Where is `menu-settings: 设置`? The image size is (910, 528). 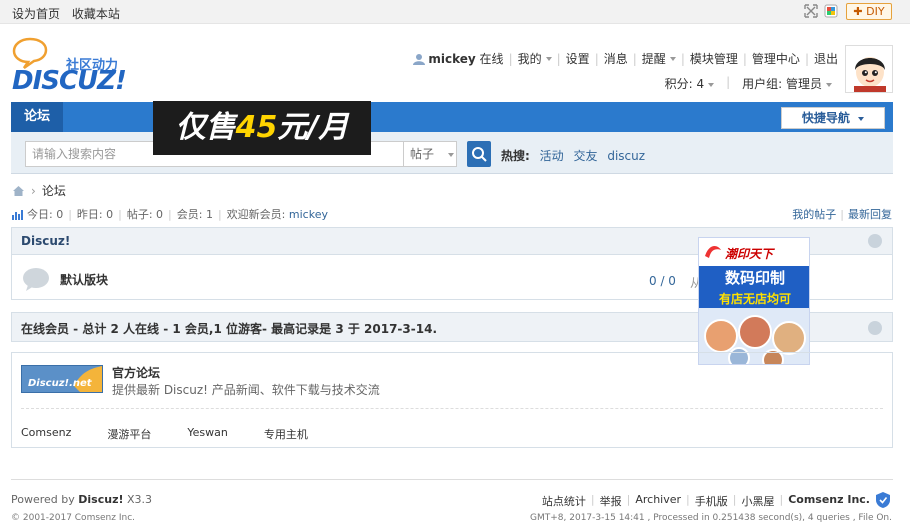 menu-settings: 设置 is located at coordinates (578, 58).